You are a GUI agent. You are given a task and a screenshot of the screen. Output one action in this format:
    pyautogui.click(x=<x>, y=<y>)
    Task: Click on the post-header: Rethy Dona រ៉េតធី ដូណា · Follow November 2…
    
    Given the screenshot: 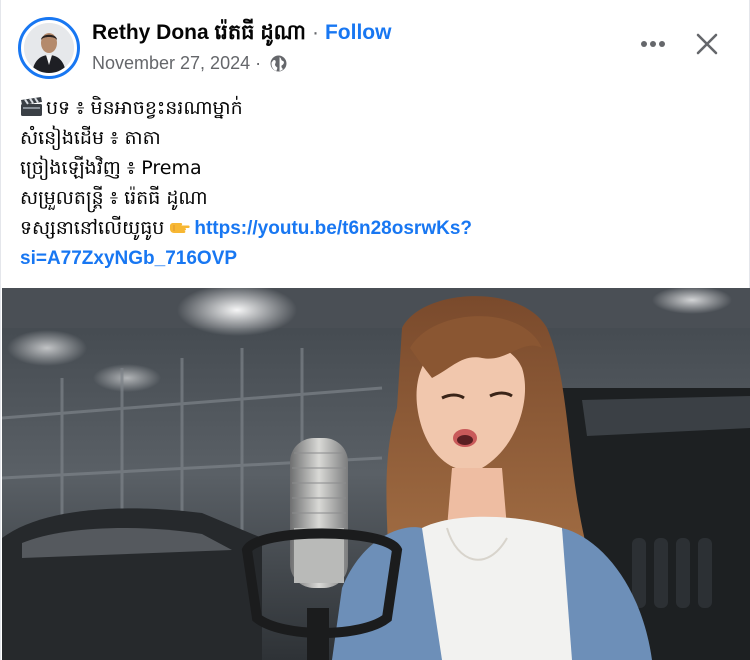 What is the action you would take?
    pyautogui.click(x=375, y=45)
    